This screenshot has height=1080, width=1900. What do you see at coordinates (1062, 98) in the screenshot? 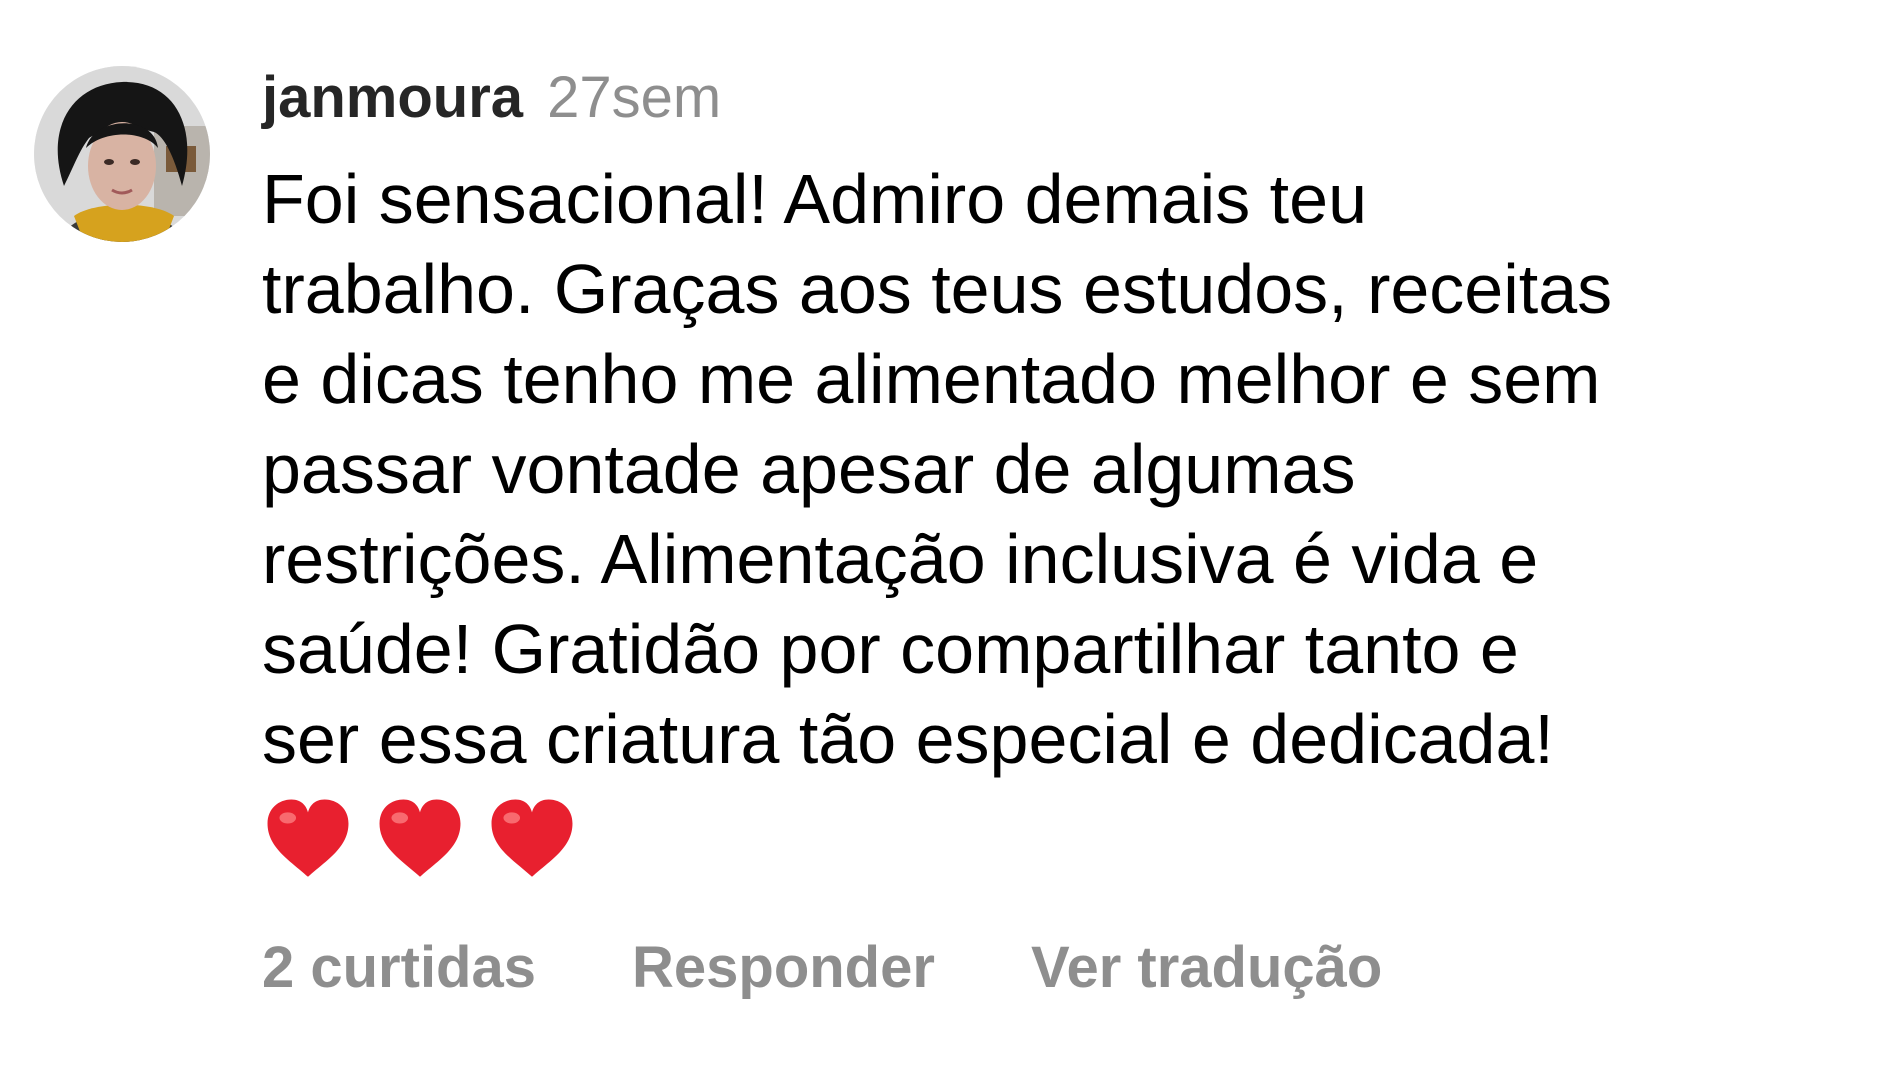
I see `comment-meta: janmoura 27sem` at bounding box center [1062, 98].